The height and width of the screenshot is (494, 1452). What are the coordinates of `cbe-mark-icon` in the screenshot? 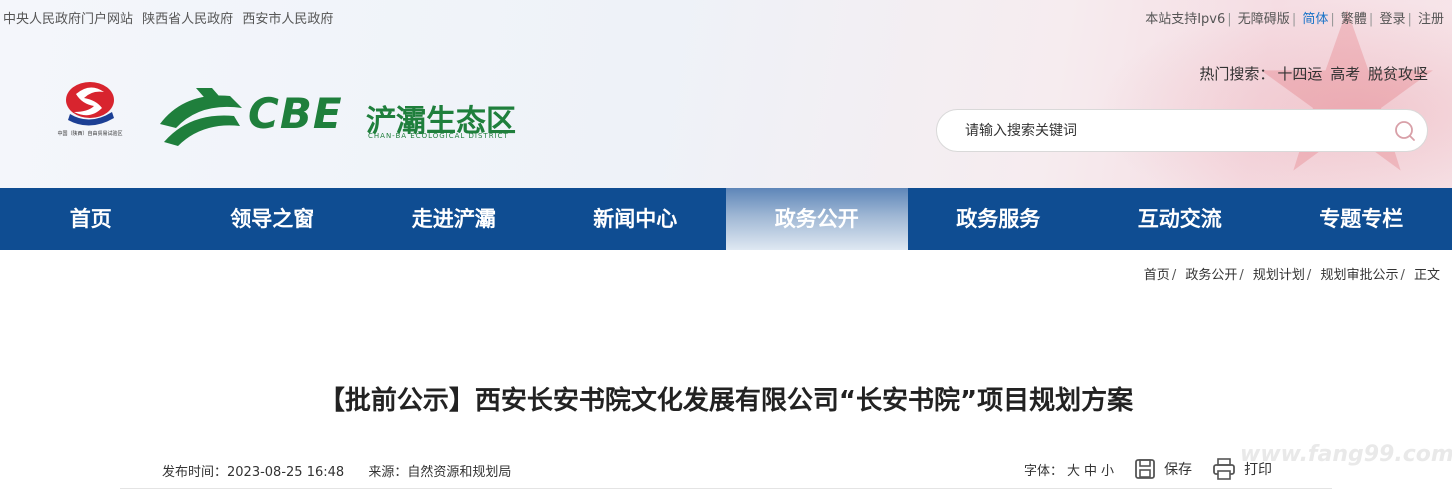 It's located at (201, 117).